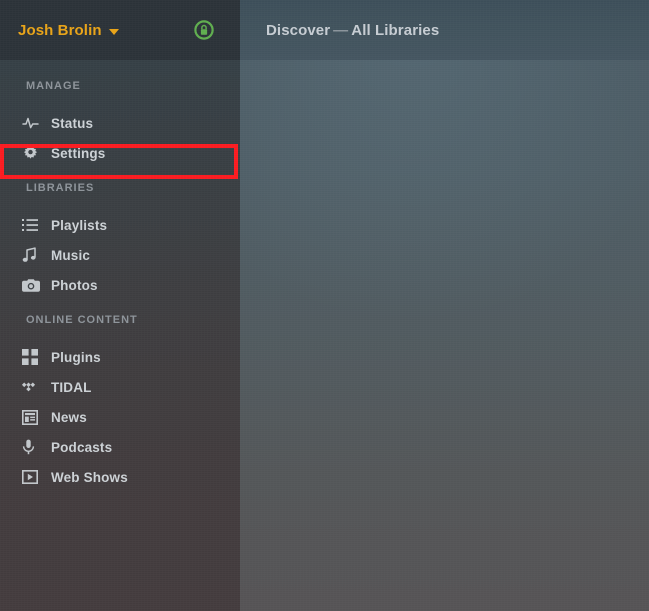 The height and width of the screenshot is (611, 649). What do you see at coordinates (33, 225) in the screenshot?
I see `list-icon` at bounding box center [33, 225].